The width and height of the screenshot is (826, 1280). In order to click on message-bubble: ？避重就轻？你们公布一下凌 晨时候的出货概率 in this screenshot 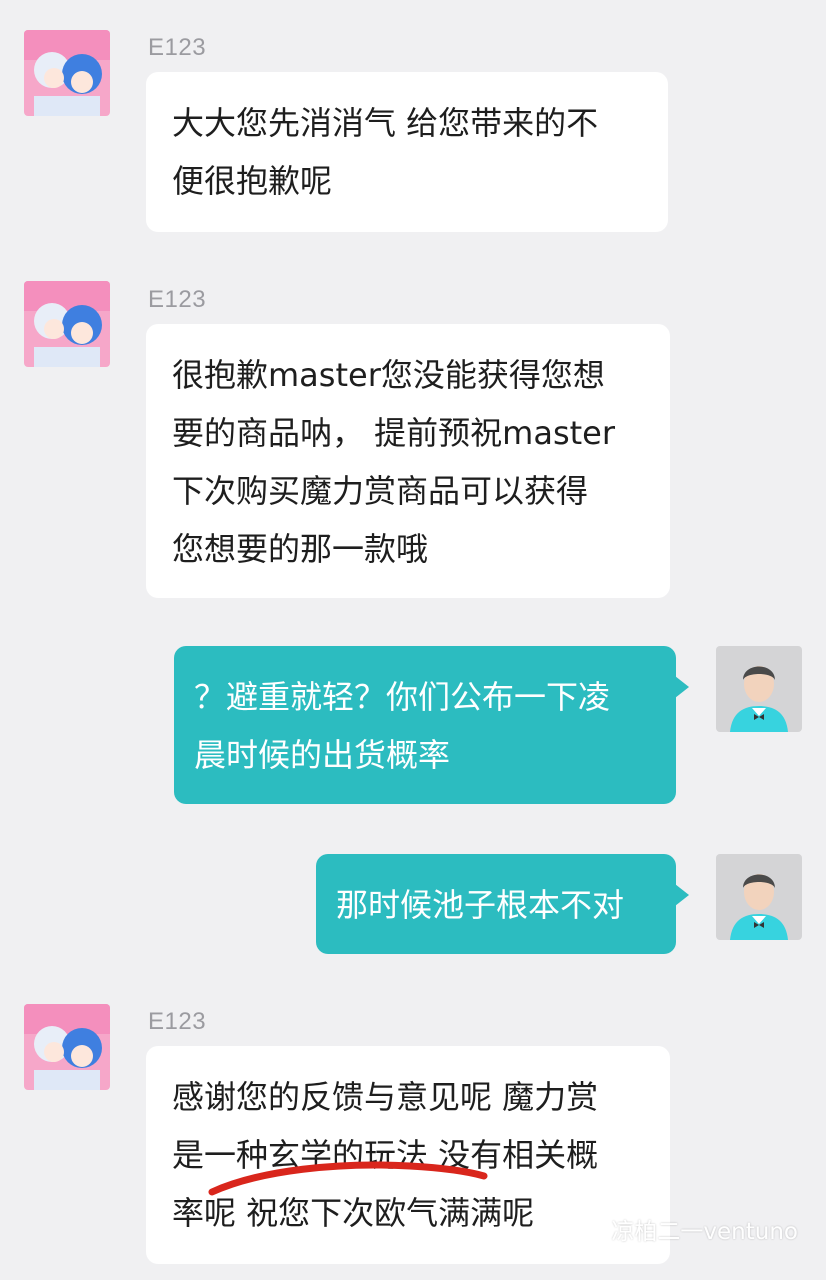, I will do `click(431, 725)`.